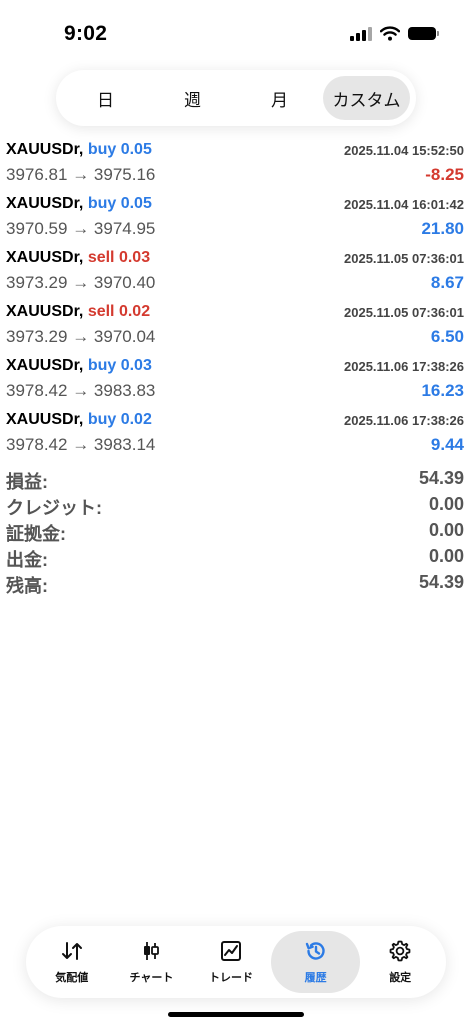 The height and width of the screenshot is (1024, 472). I want to click on trade-side-volume: buy 0.03, so click(119, 365).